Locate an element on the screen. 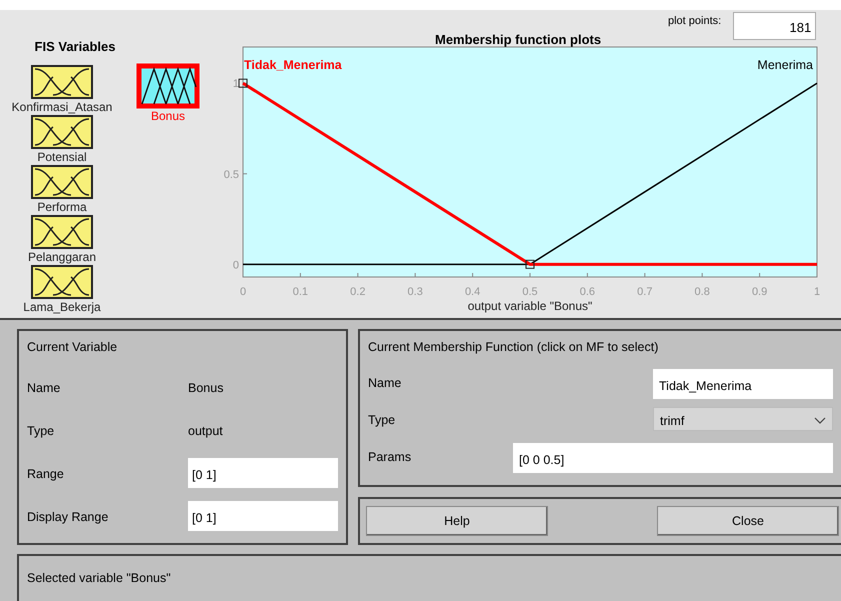 This screenshot has width=841, height=601. chart-title: Membership function plots is located at coordinates (518, 40).